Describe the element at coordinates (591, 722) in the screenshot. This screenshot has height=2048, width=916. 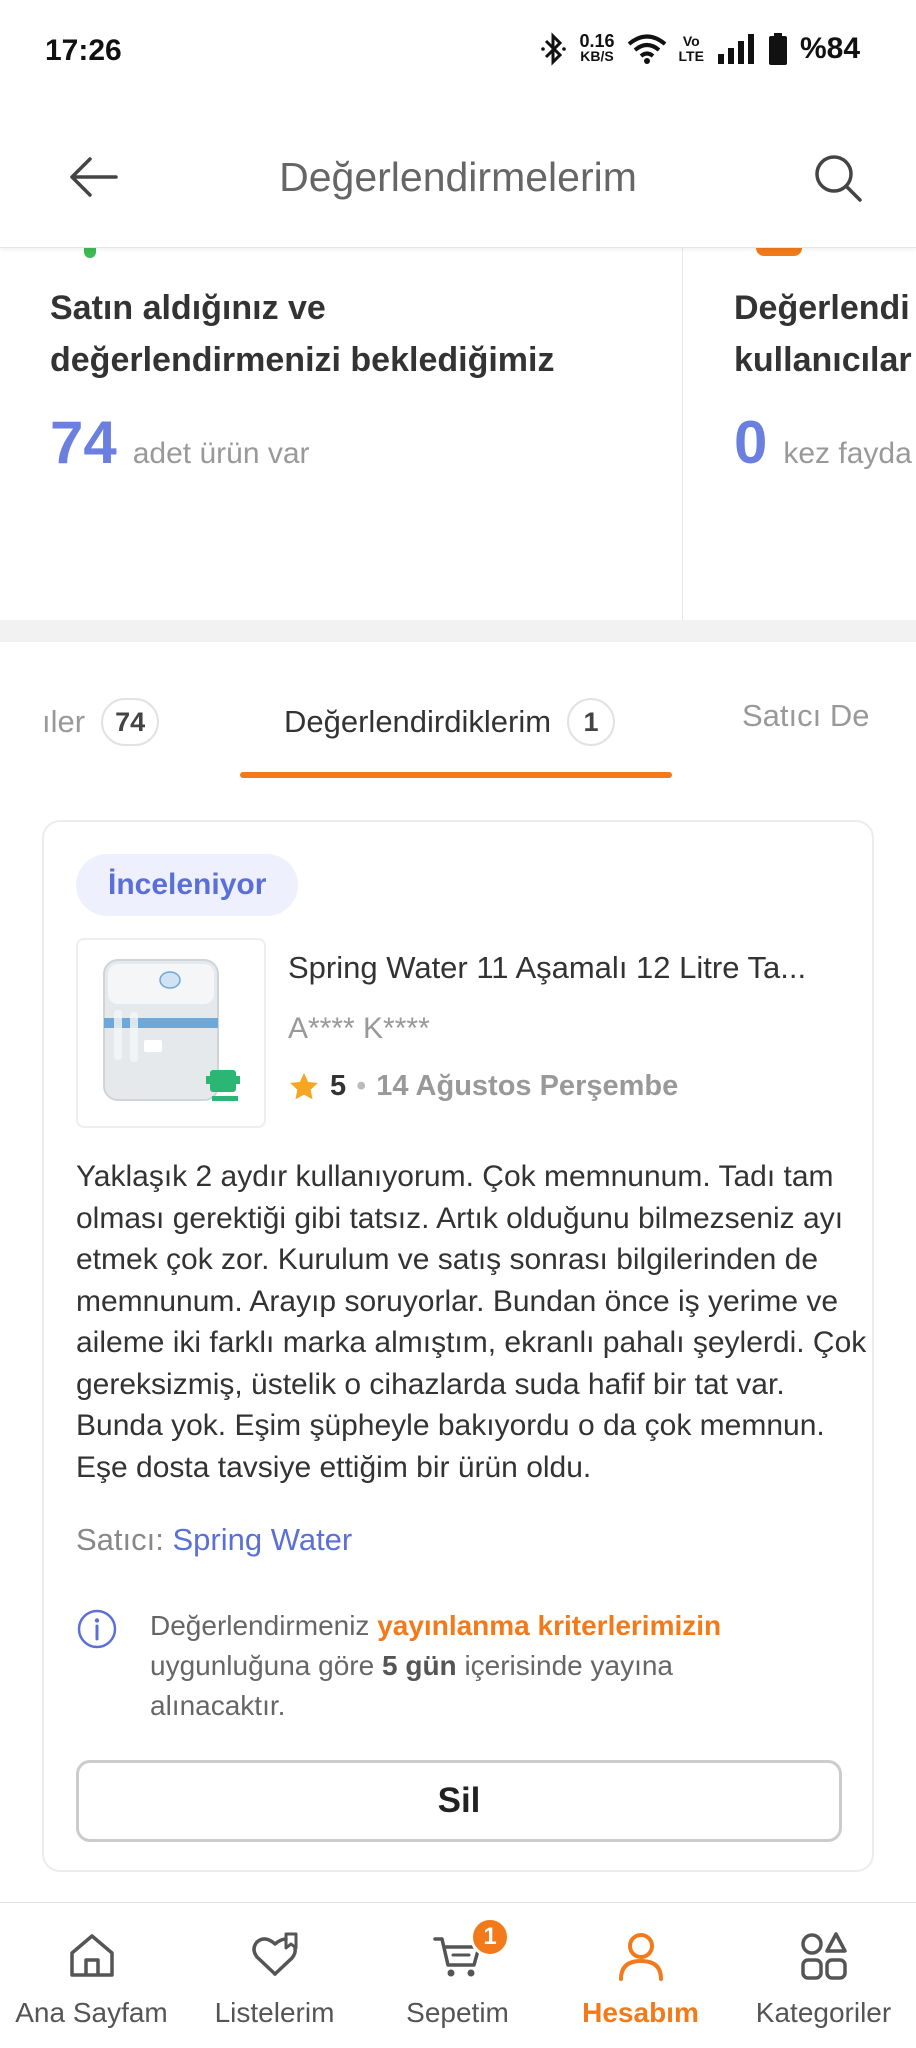
I see `tab-count-badge: 1` at that location.